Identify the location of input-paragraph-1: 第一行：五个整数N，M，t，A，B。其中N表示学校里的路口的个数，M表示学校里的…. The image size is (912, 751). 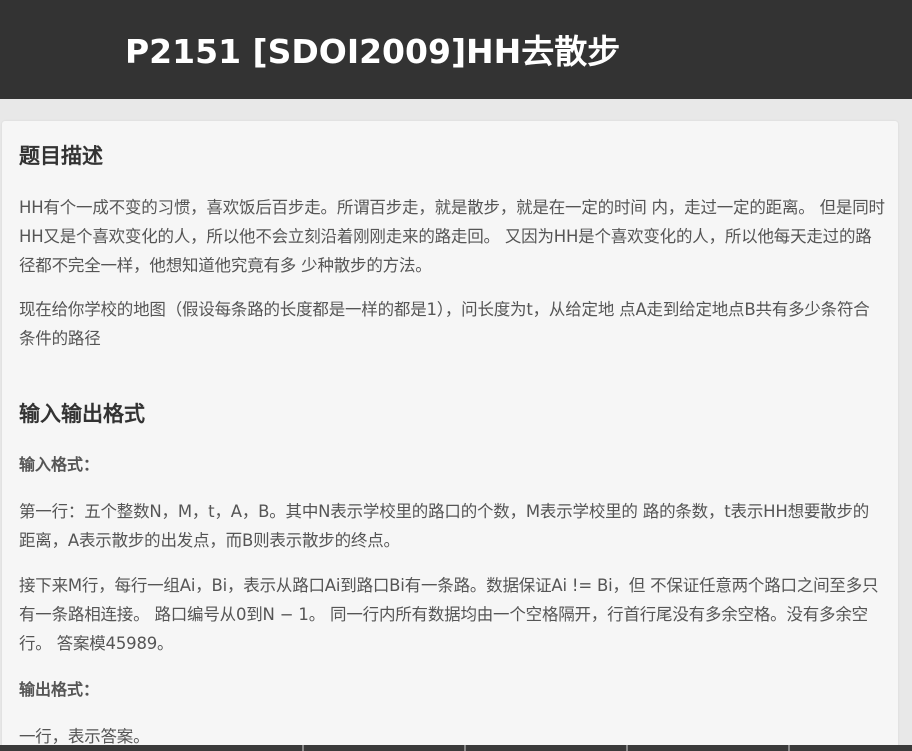
(444, 526).